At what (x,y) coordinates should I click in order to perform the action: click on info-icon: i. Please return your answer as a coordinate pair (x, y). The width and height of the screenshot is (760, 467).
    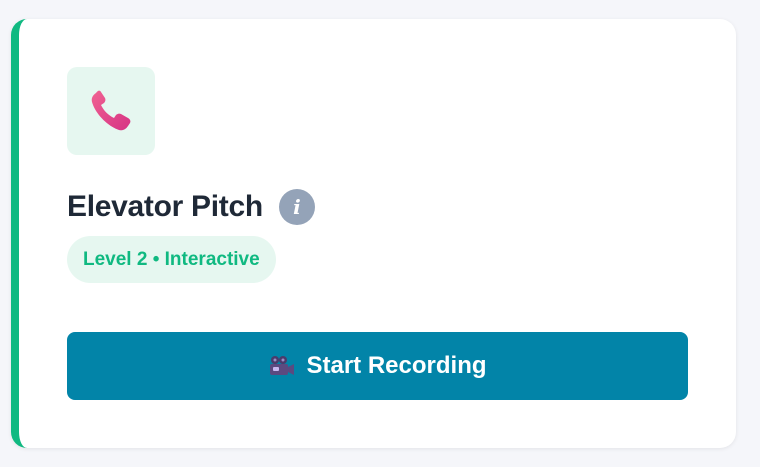
    Looking at the image, I should click on (296, 207).